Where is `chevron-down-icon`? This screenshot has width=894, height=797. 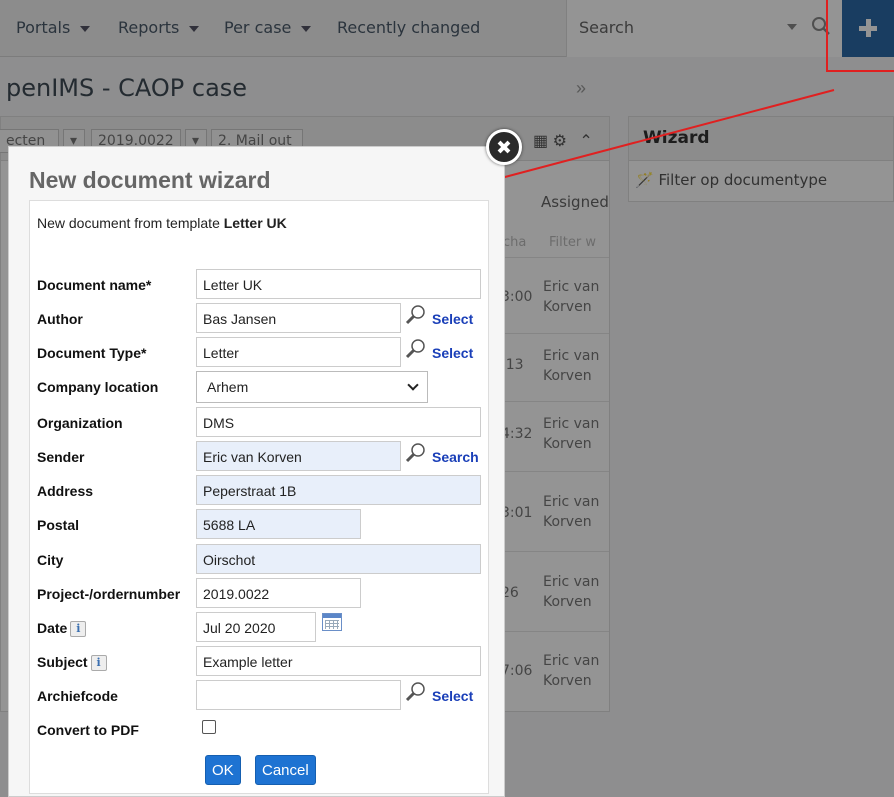 chevron-down-icon is located at coordinates (413, 385).